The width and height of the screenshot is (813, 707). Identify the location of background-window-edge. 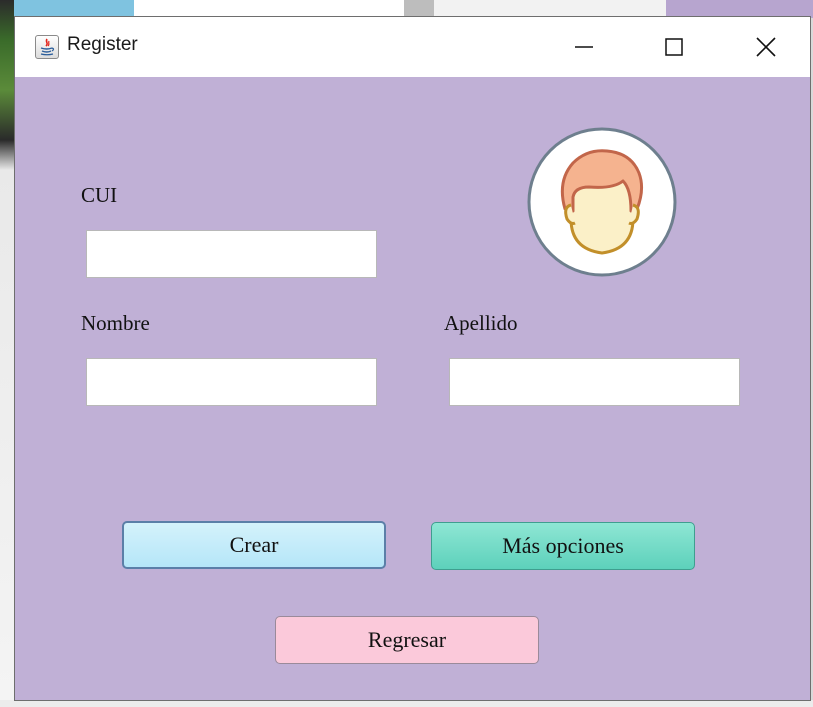
(7, 353).